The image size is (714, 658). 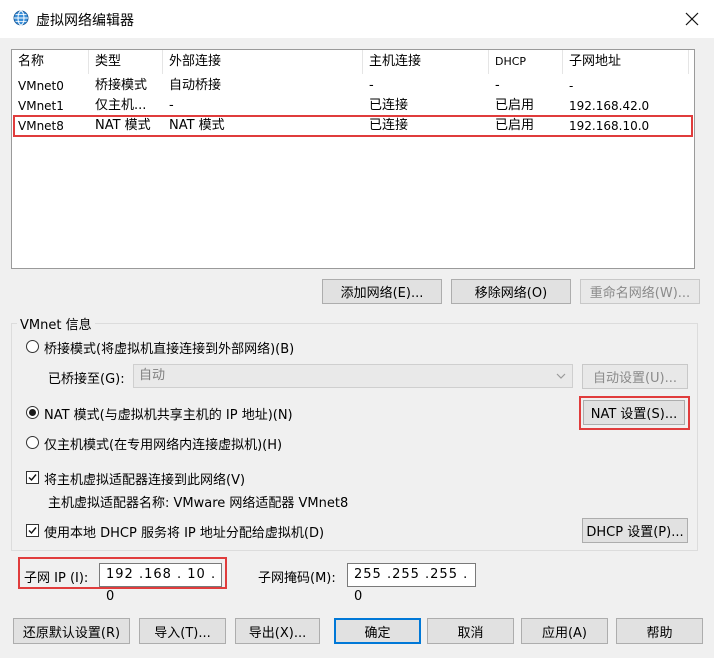 What do you see at coordinates (197, 125) in the screenshot?
I see `cell-external: NAT 模式` at bounding box center [197, 125].